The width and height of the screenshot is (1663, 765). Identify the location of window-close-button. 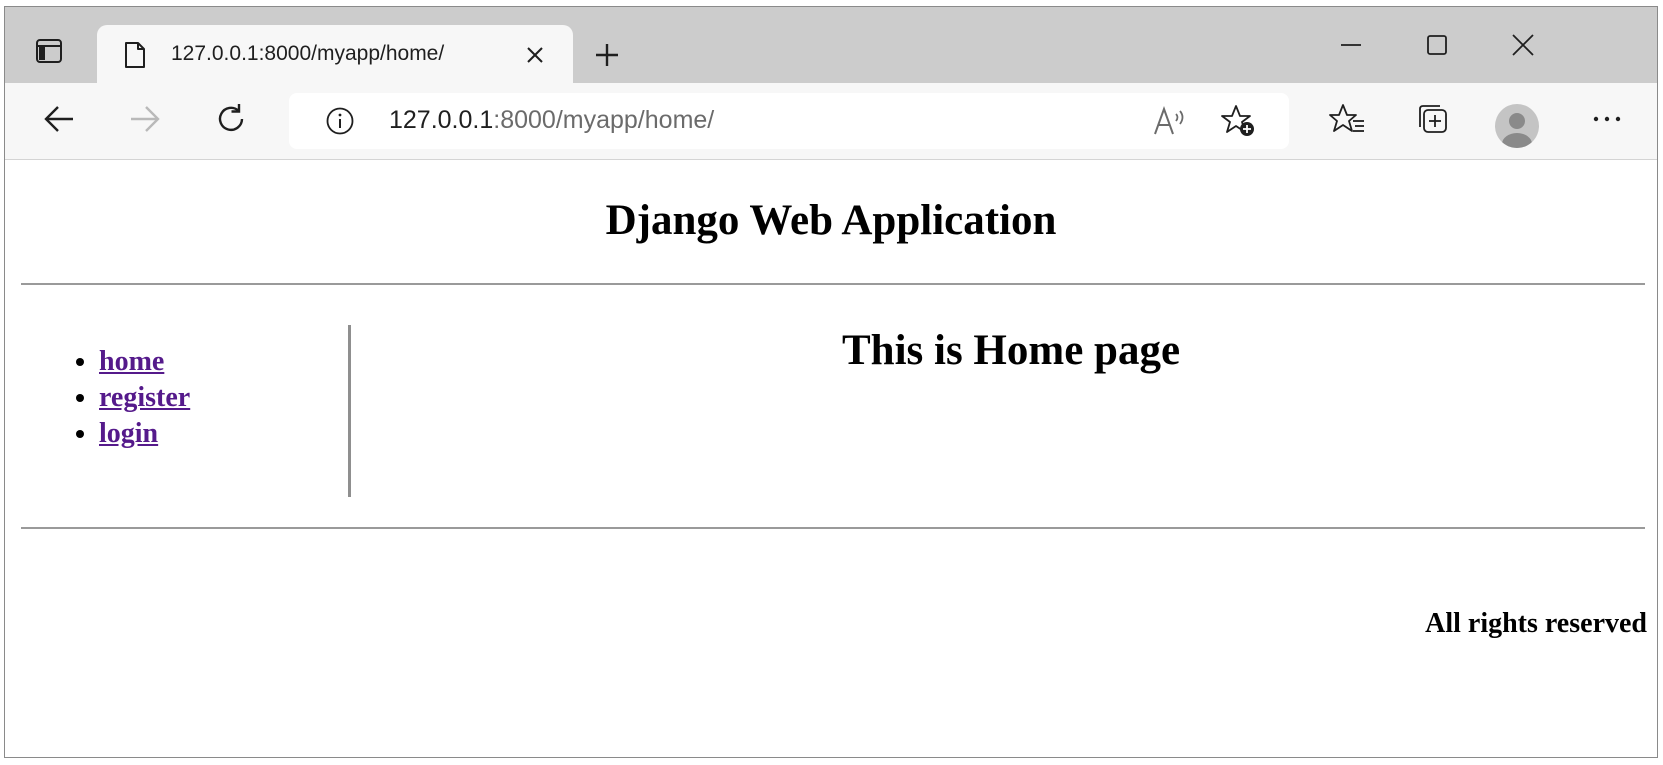
(1523, 45).